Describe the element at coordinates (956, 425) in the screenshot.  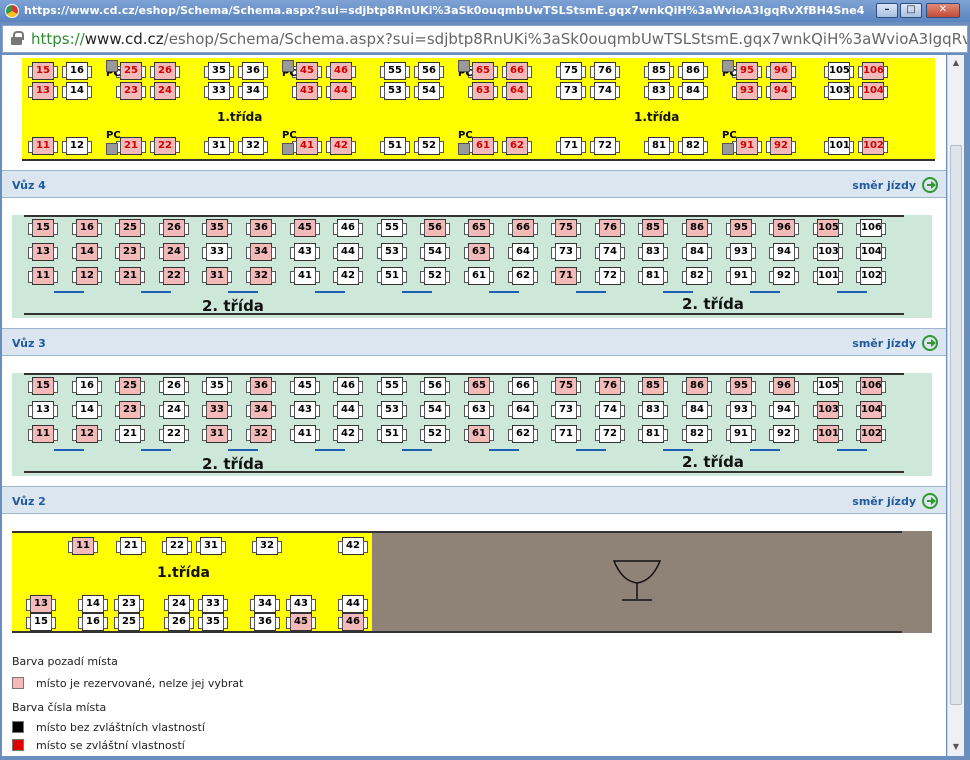
I see `scroll-thumb` at that location.